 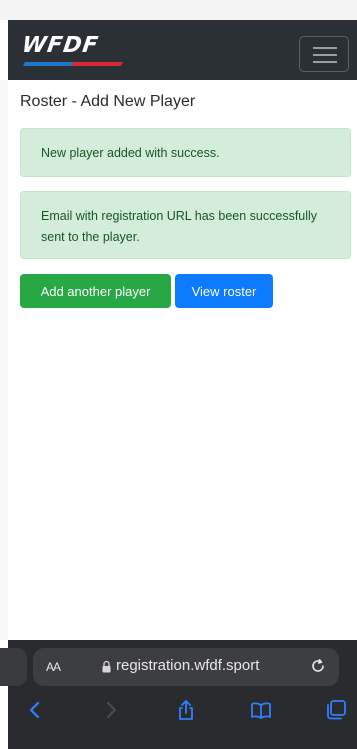 What do you see at coordinates (318, 666) in the screenshot?
I see `reload-icon` at bounding box center [318, 666].